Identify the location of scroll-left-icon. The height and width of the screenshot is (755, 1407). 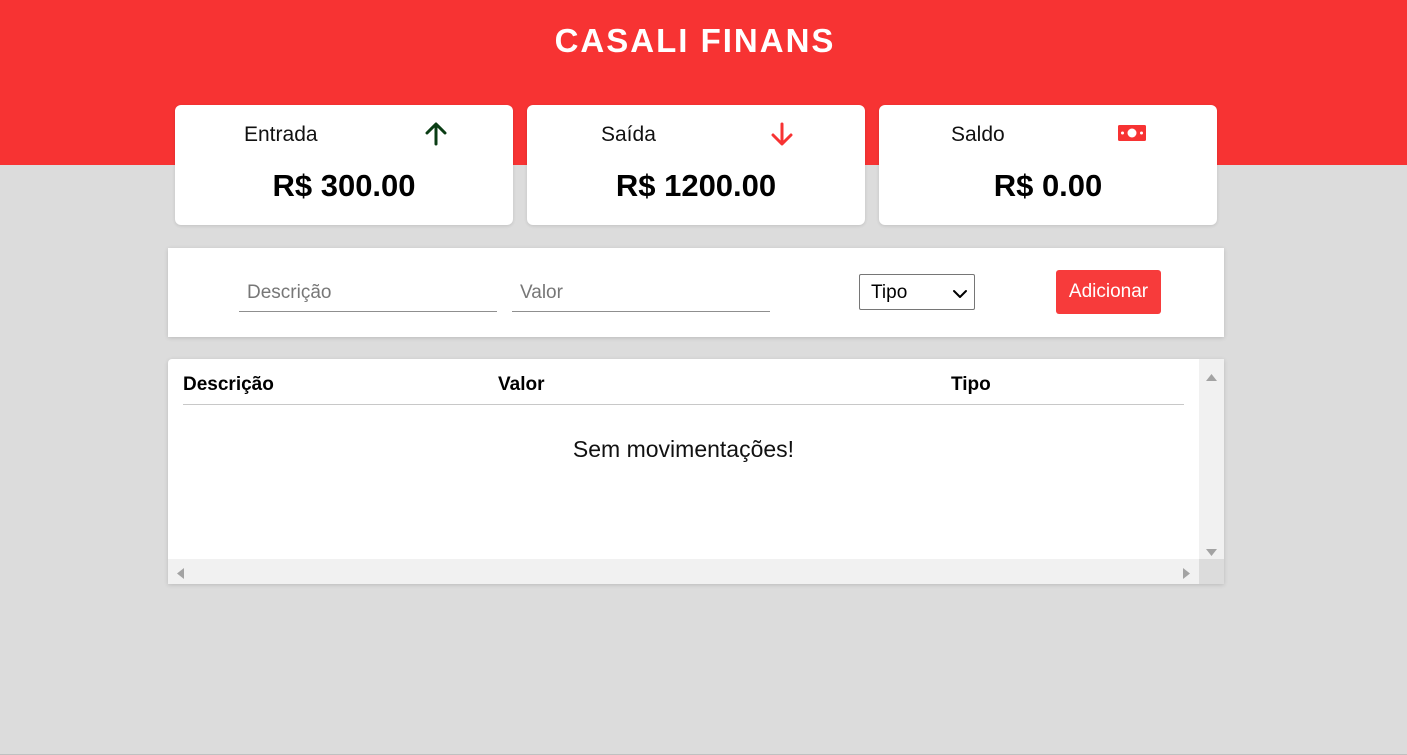
(180, 575).